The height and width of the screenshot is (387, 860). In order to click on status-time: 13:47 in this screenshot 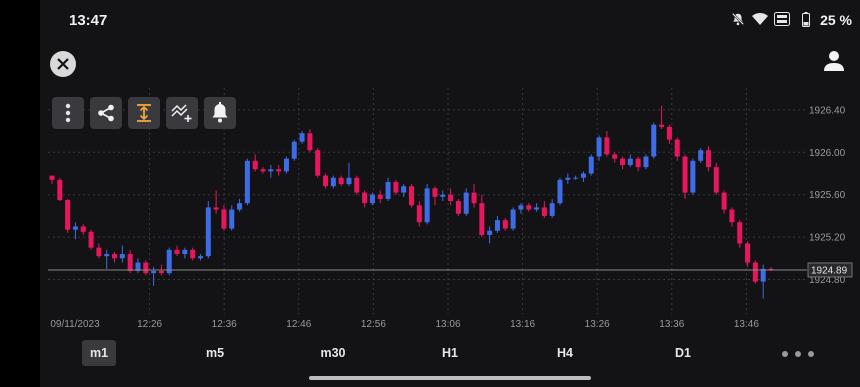, I will do `click(88, 20)`.